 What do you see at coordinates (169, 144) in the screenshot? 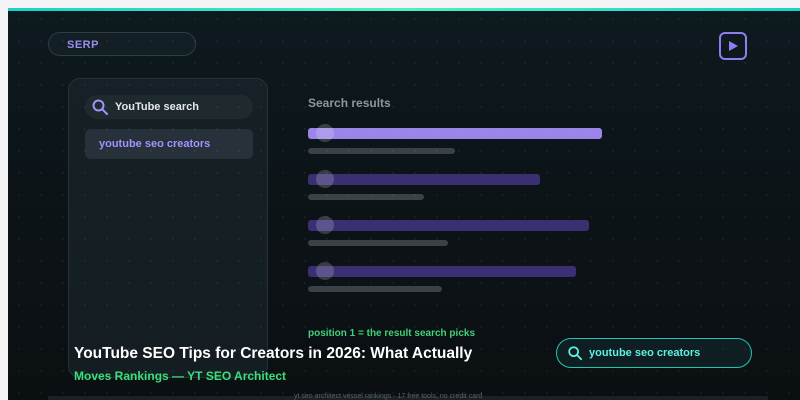
I see `search-query-field: youtube seo creators` at bounding box center [169, 144].